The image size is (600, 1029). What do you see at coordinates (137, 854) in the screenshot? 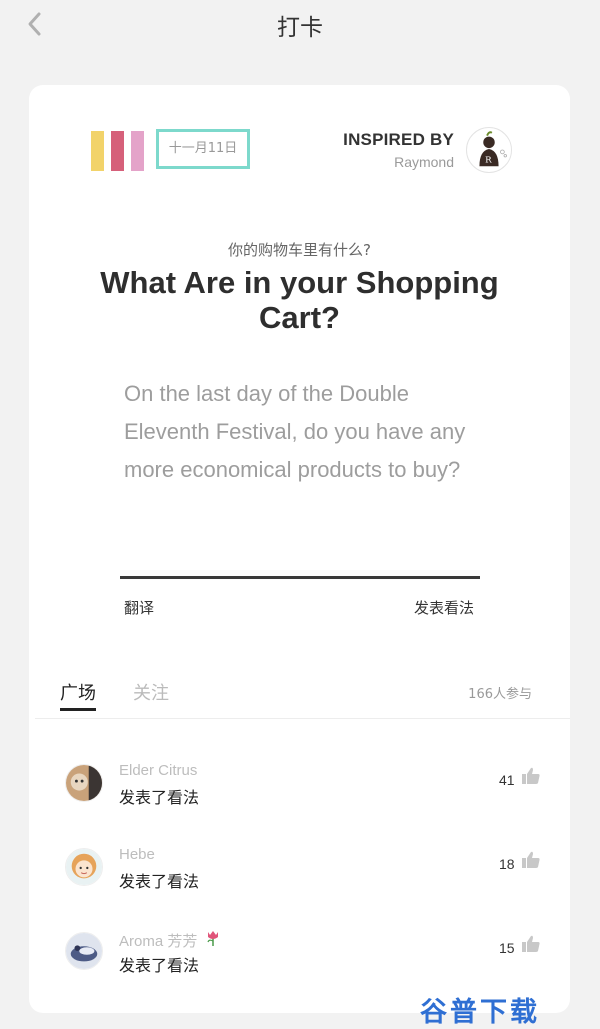
I see `user-name: Hebe` at bounding box center [137, 854].